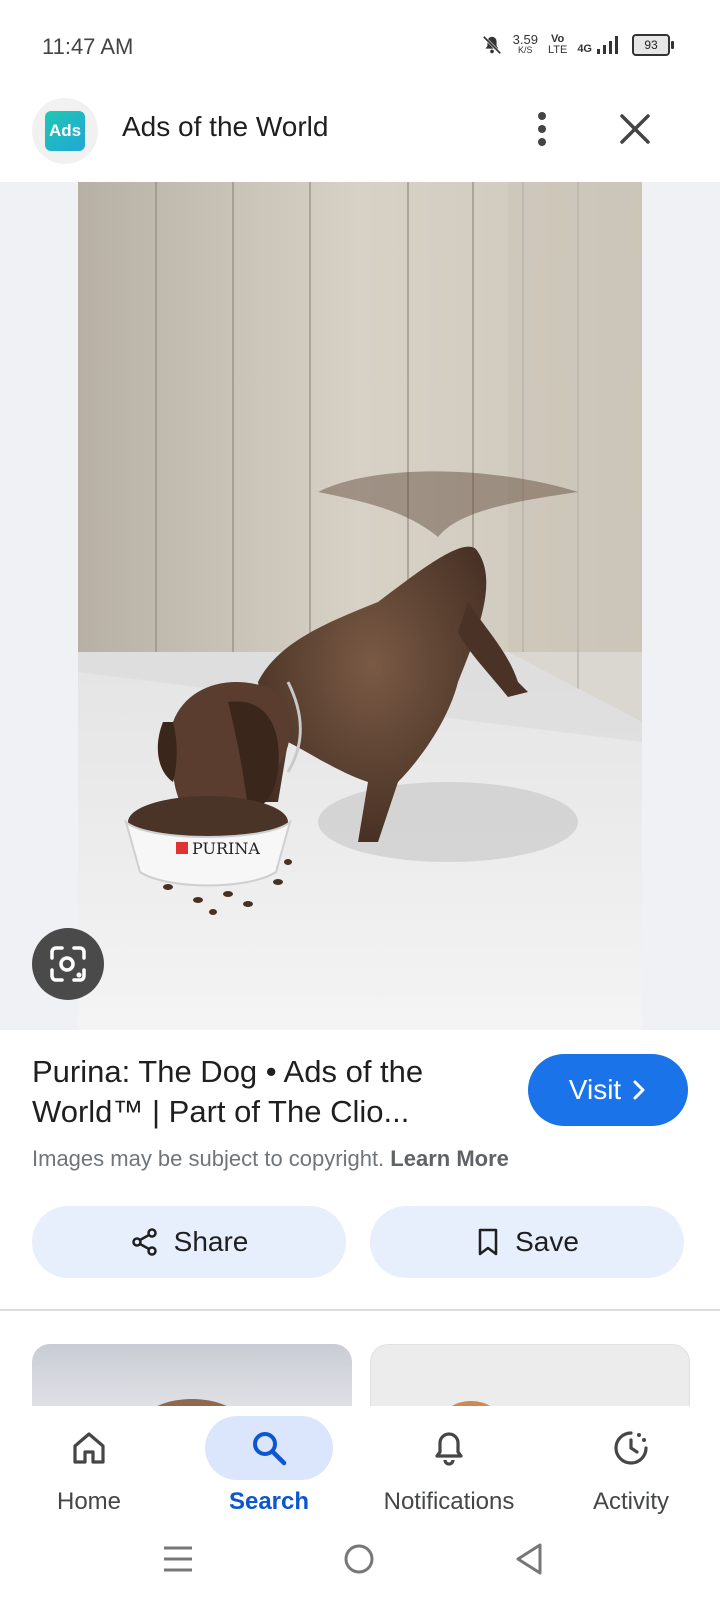  I want to click on nav-home-icon-wrap, so click(89, 1448).